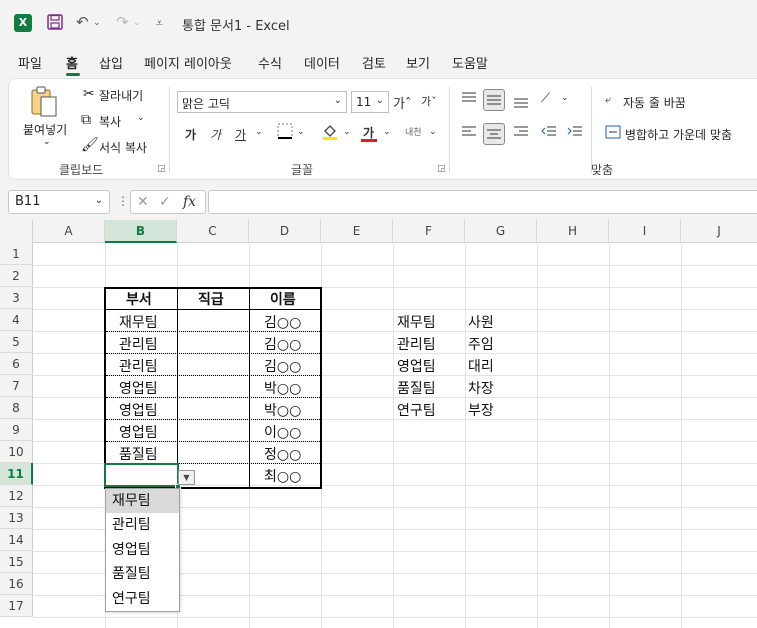 Image resolution: width=757 pixels, height=628 pixels. Describe the element at coordinates (282, 454) in the screenshot. I see `table-cell-name: 정○○` at that location.